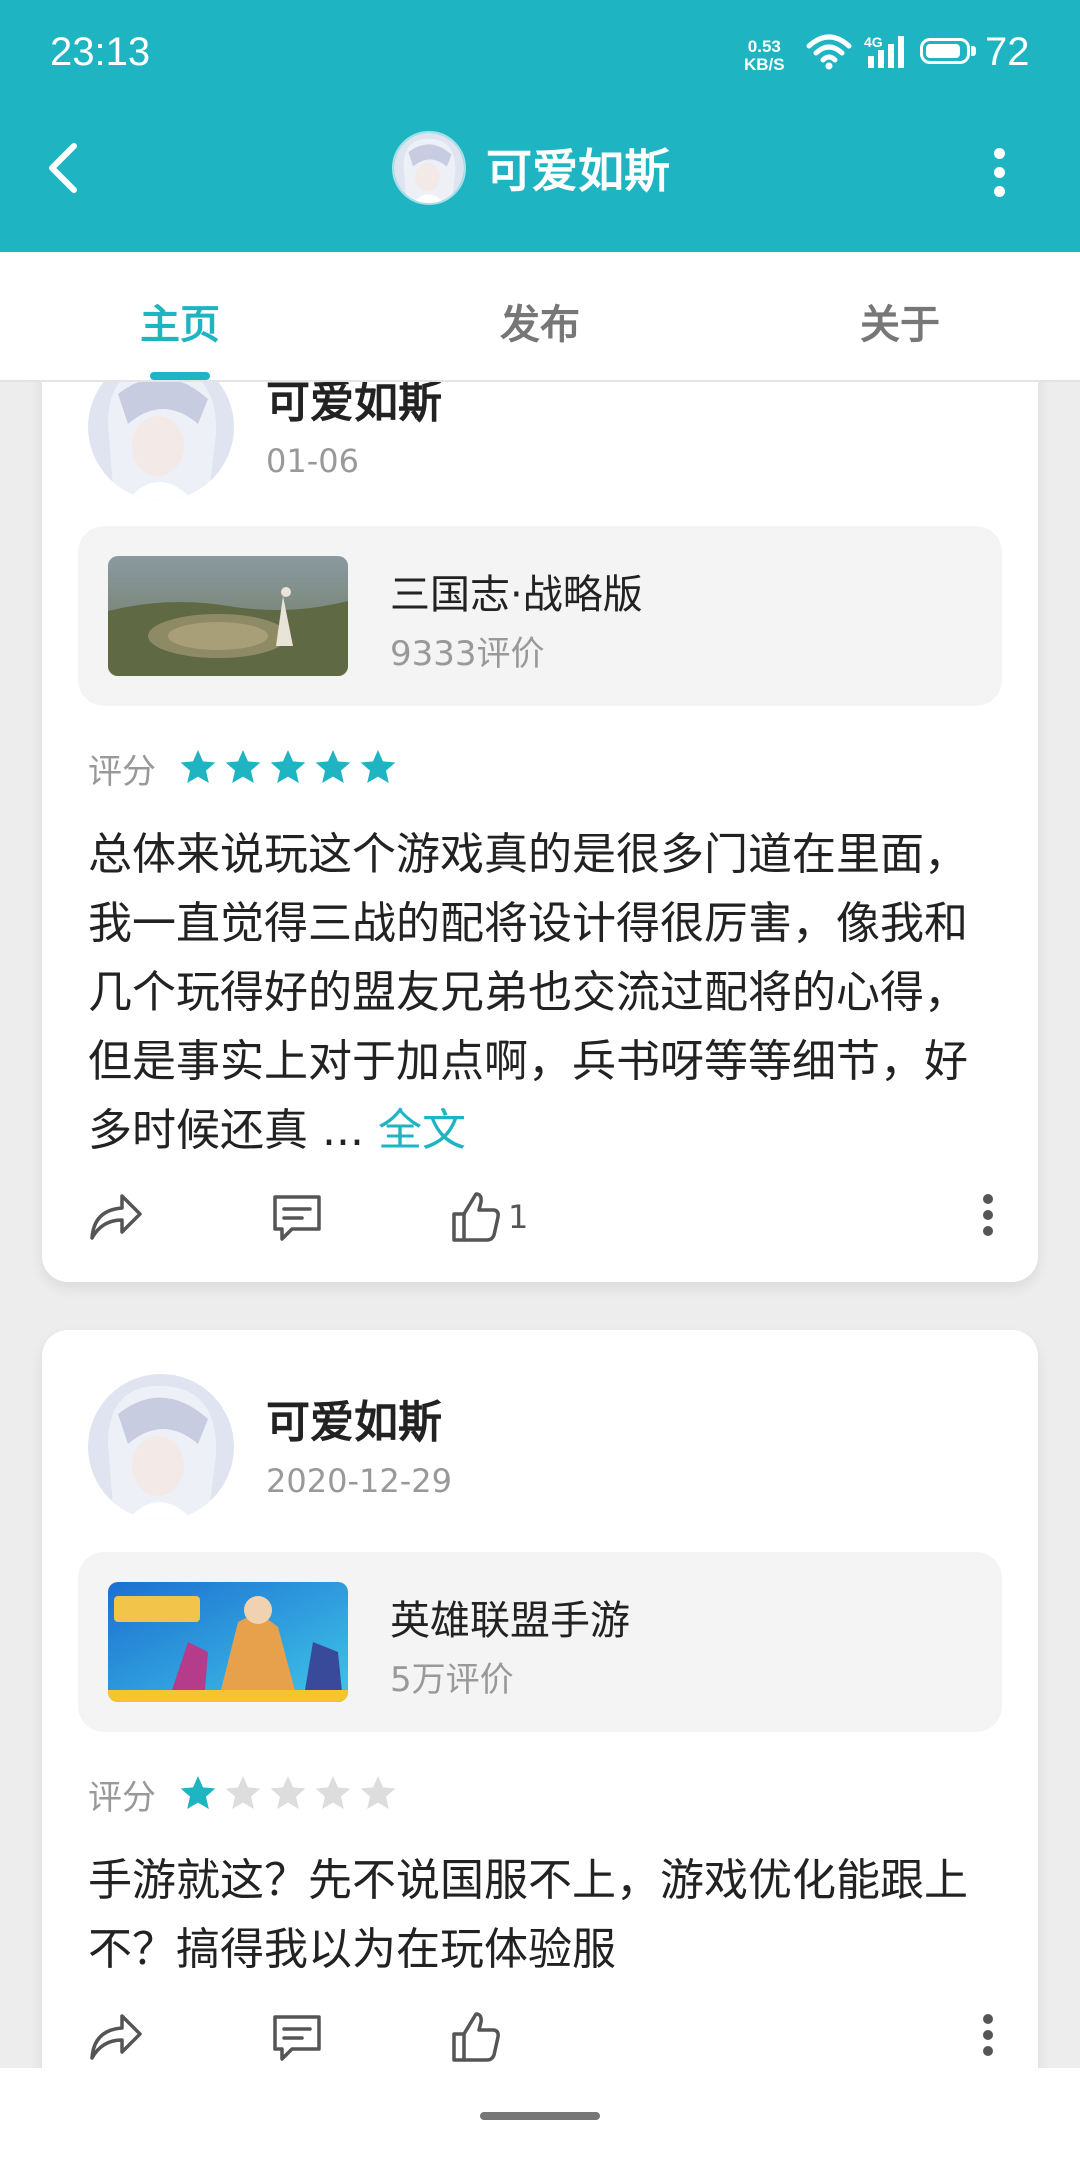 The height and width of the screenshot is (2160, 1080). I want to click on tab-home: 主页, so click(180, 321).